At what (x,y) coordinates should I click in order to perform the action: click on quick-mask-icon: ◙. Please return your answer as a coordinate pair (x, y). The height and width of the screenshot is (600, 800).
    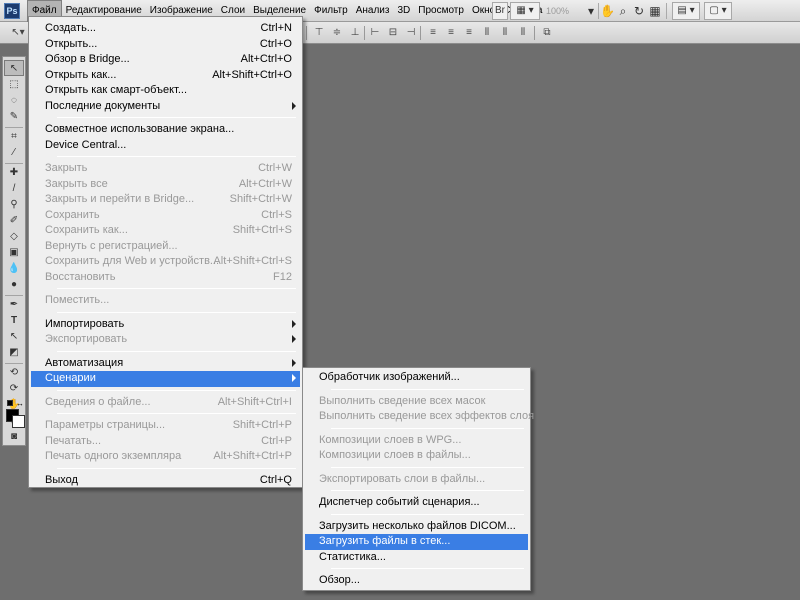
    Looking at the image, I should click on (14, 437).